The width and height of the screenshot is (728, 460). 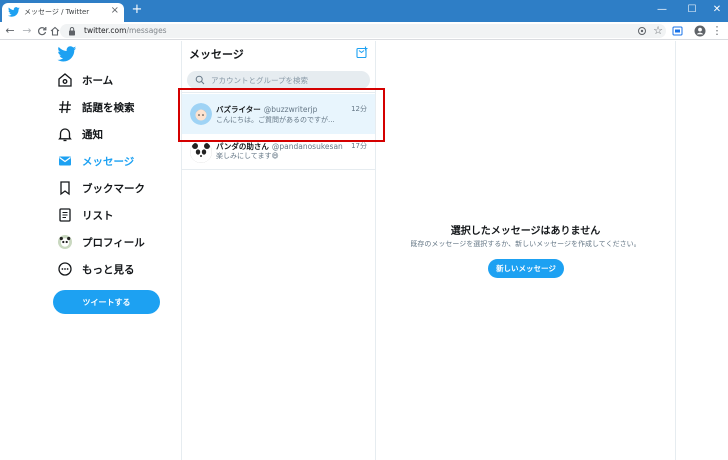 I want to click on home-browser-icon, so click(x=55, y=31).